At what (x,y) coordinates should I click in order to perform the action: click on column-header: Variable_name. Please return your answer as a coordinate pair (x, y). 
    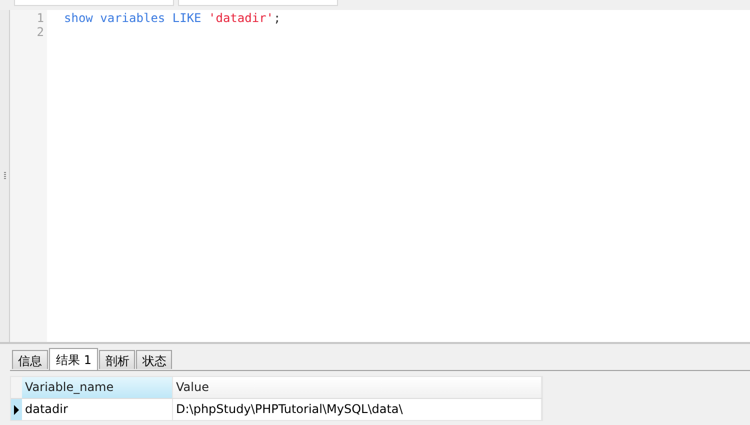
    Looking at the image, I should click on (97, 387).